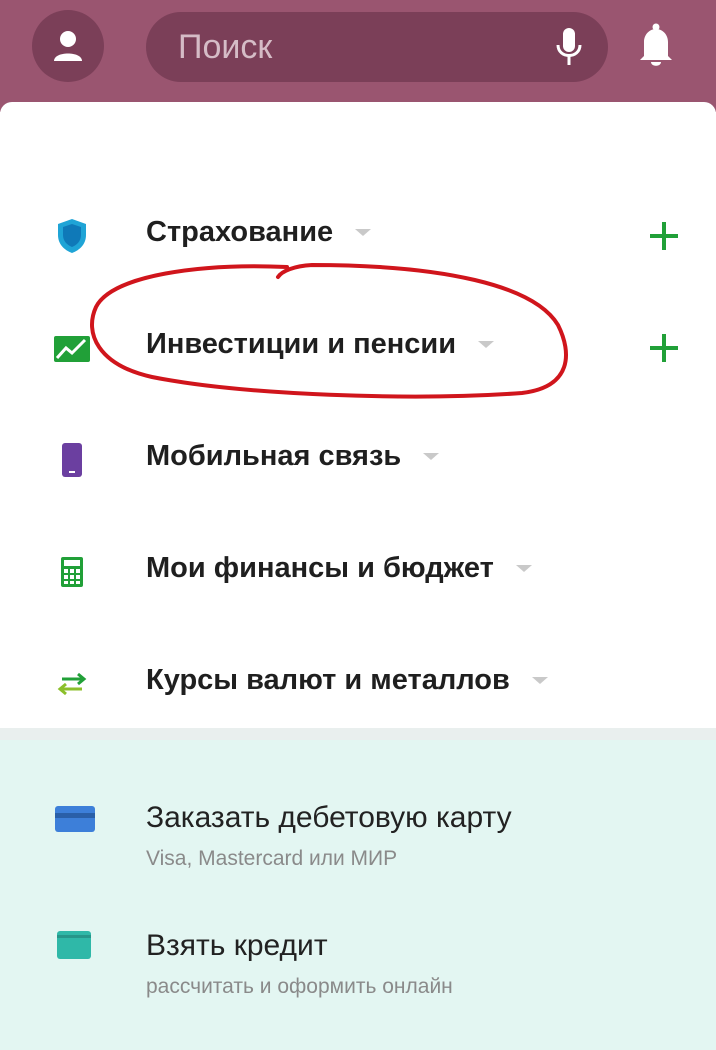  Describe the element at coordinates (377, 47) in the screenshot. I see `search-bar: Поиск` at that location.